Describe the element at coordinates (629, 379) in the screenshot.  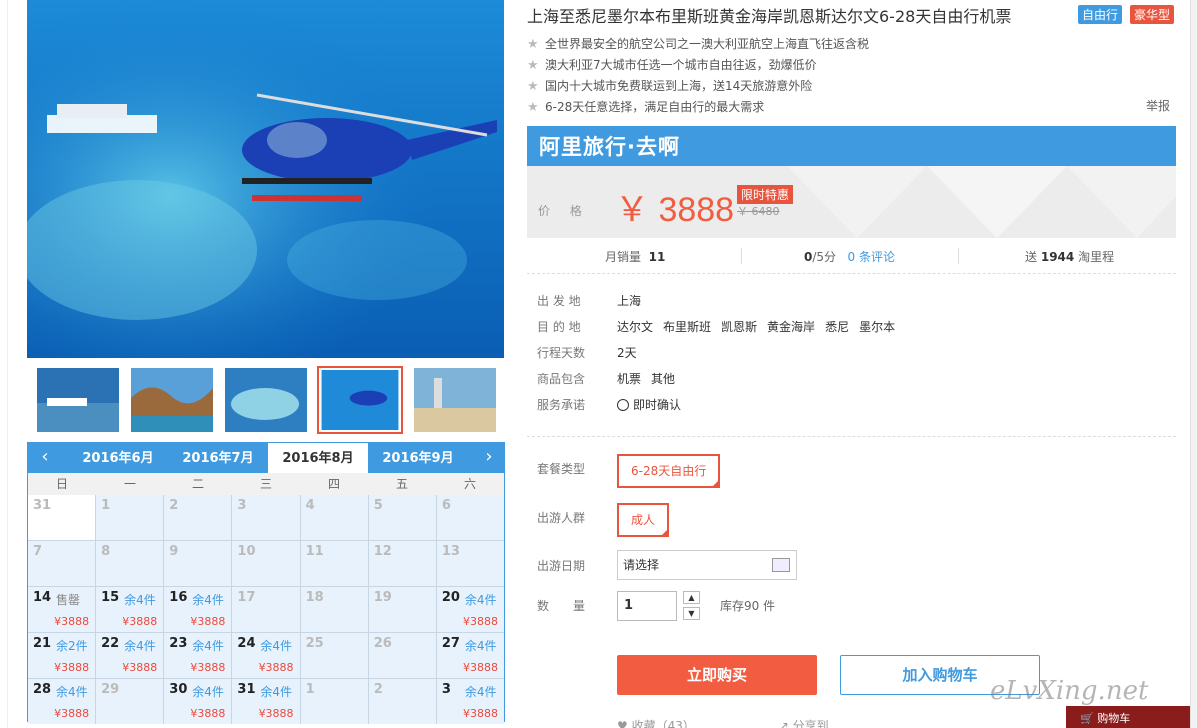
I see `include-item: 机票` at that location.